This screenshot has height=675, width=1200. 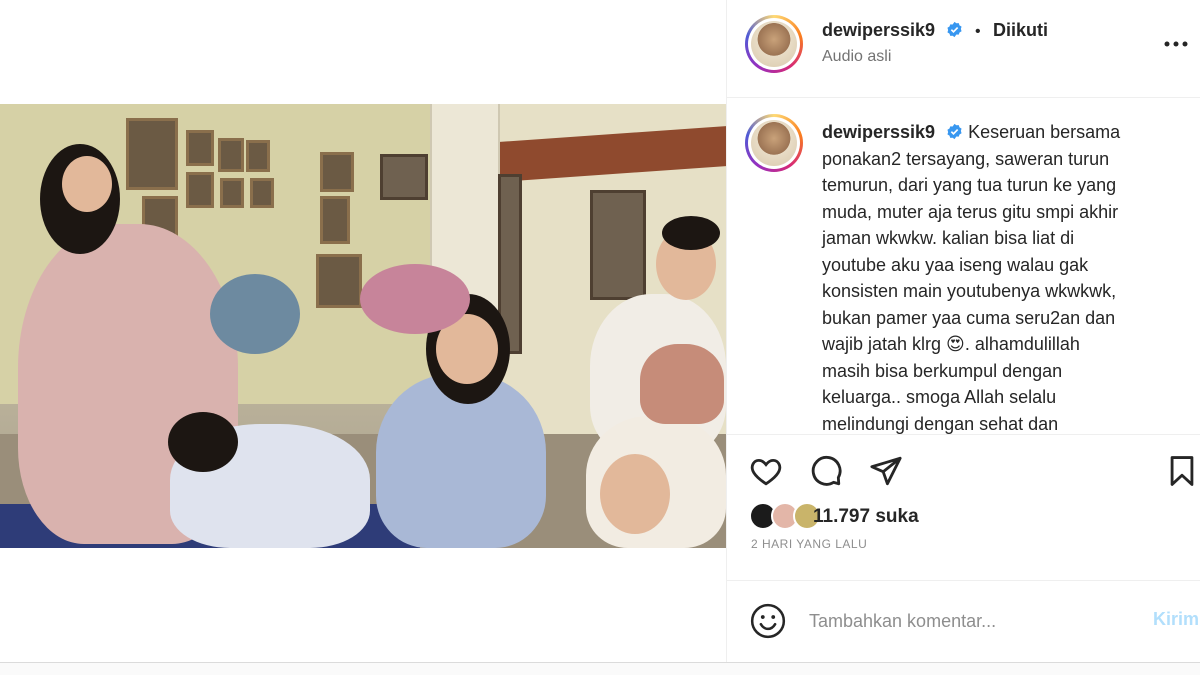 I want to click on post-header: dewiperssik9 • Diikuti Audio asli, so click(x=963, y=49).